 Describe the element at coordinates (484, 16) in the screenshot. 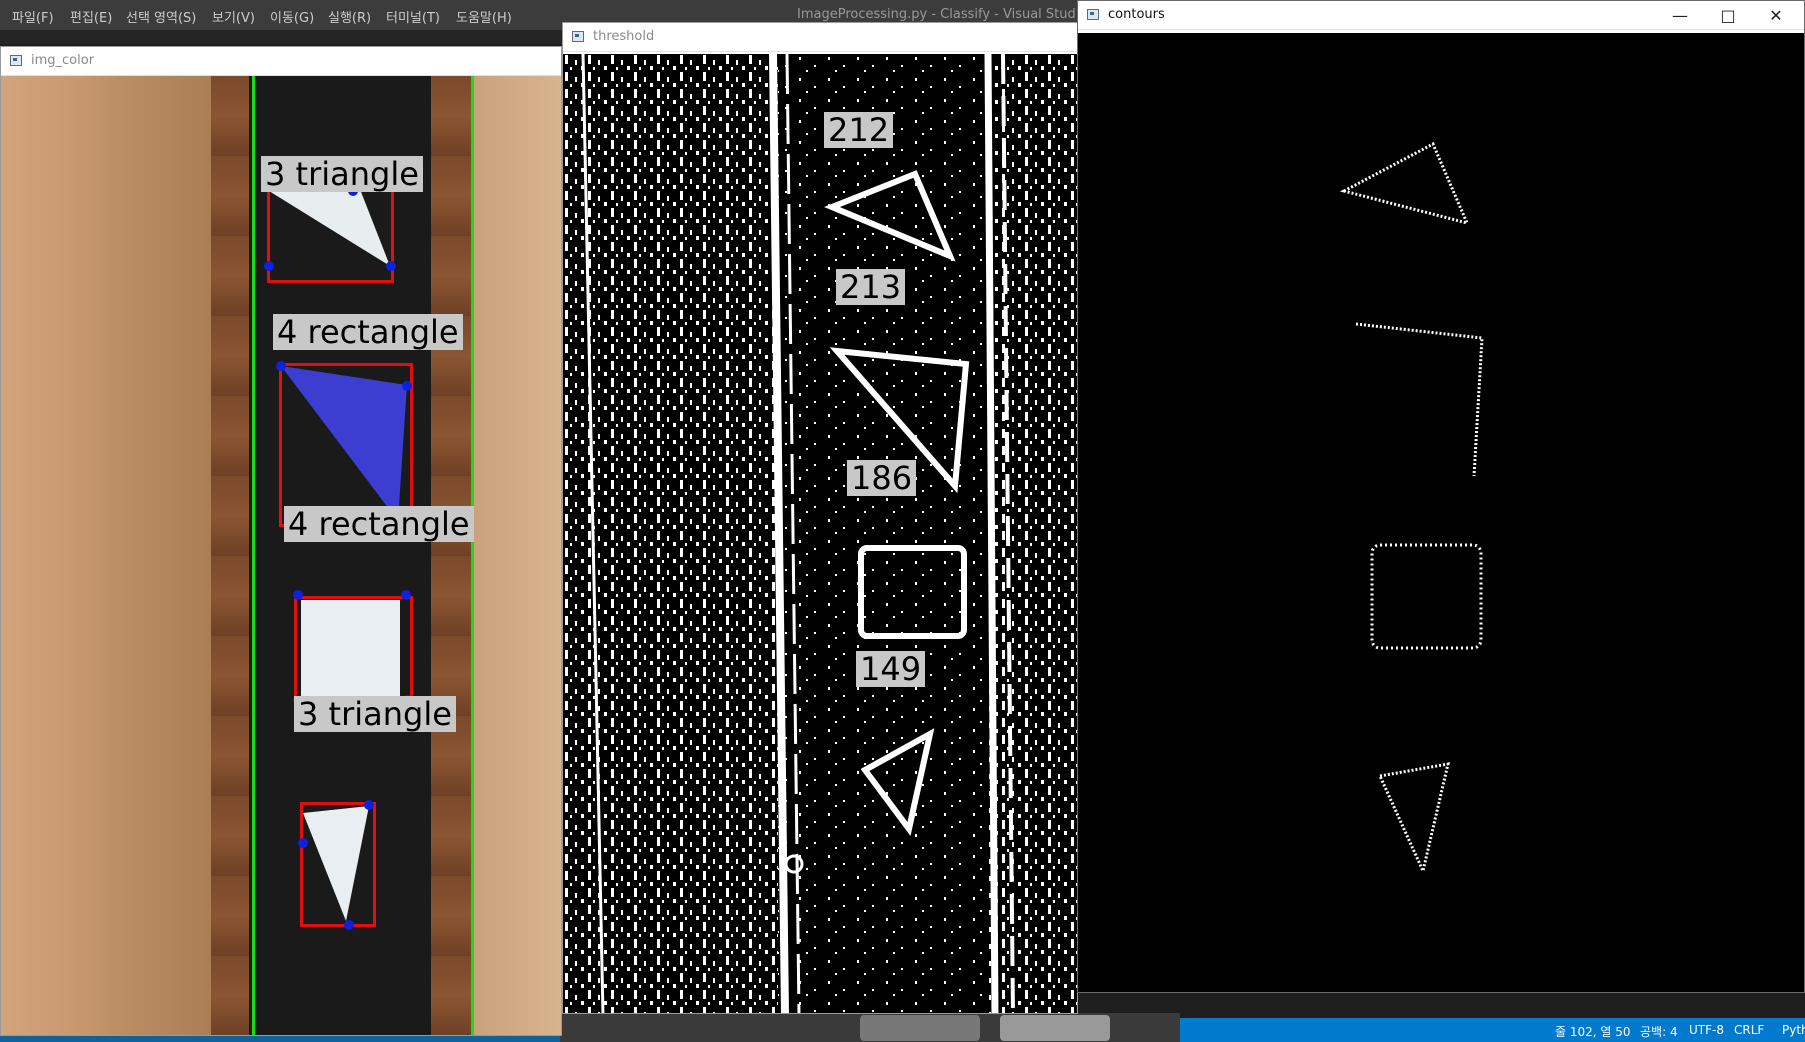

I see `menu-help: 도움말(H)` at that location.